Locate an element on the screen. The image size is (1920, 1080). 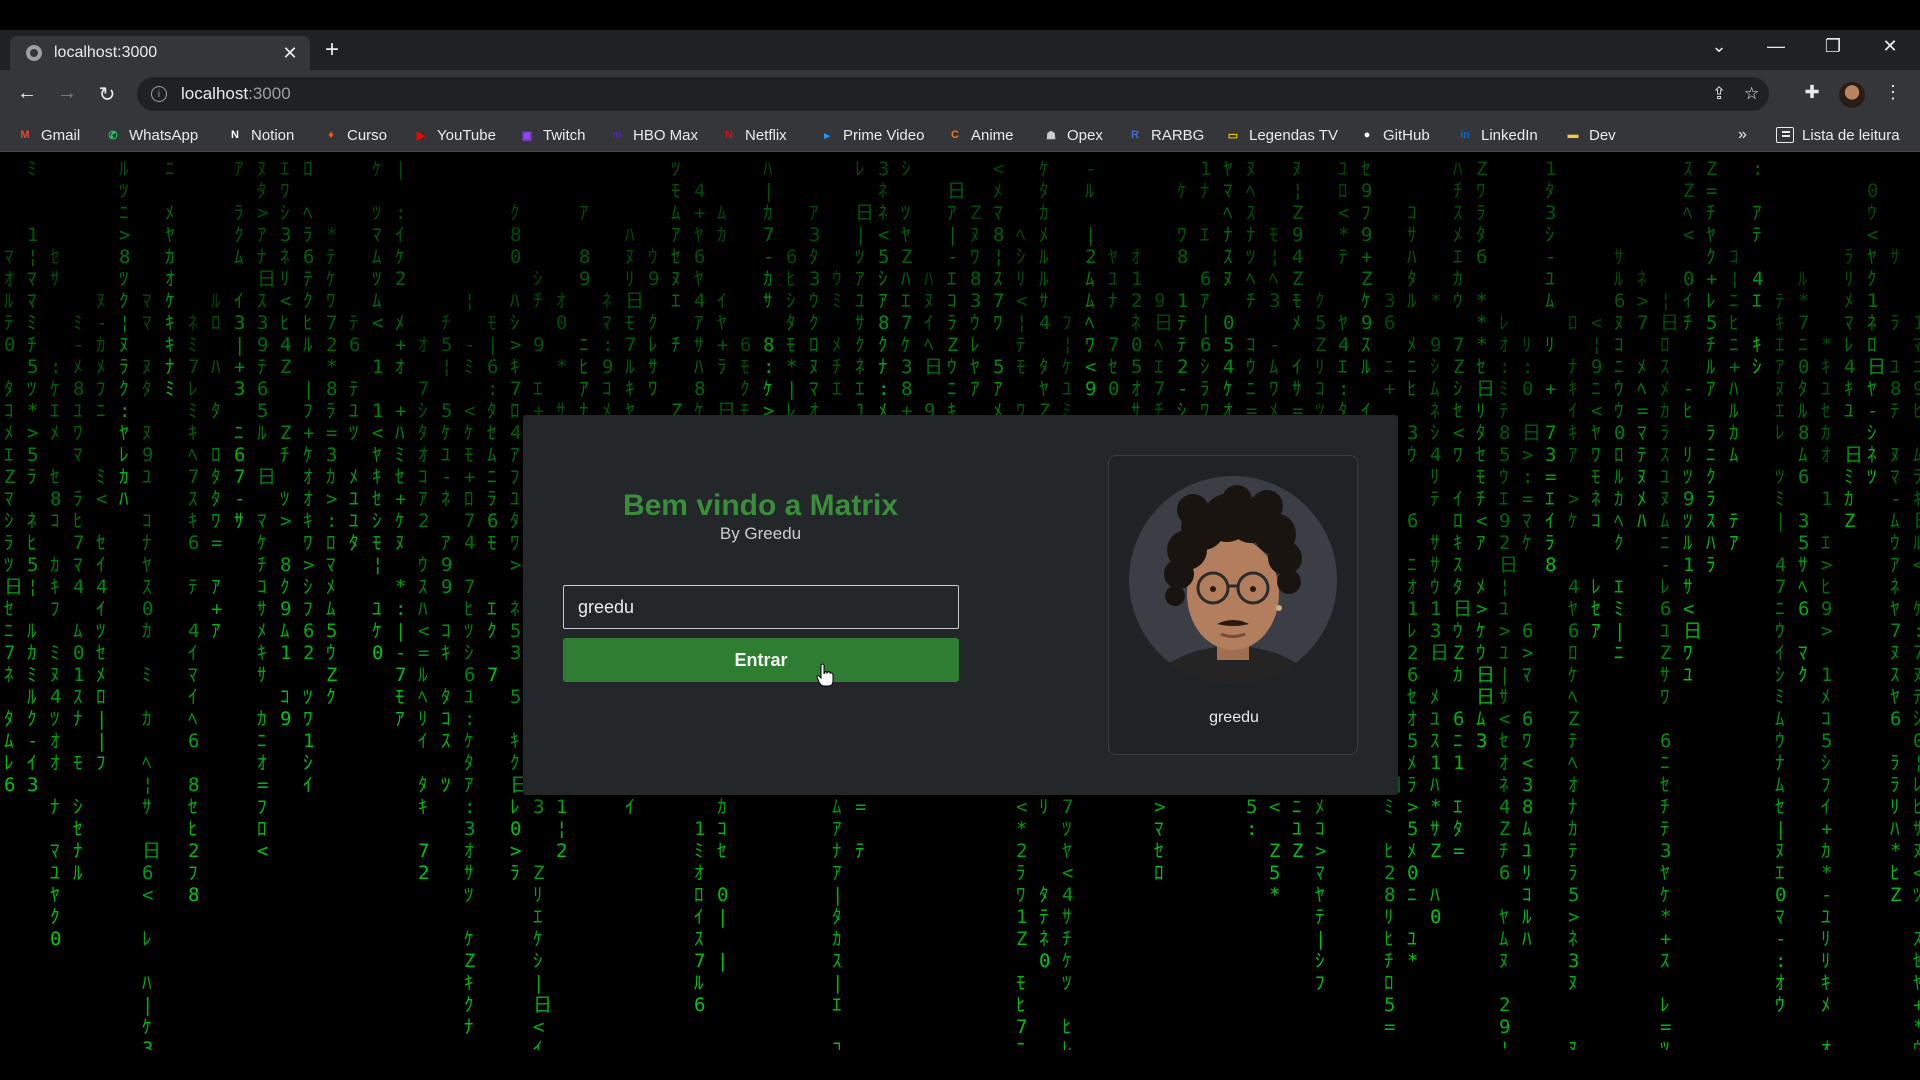
bookmark-prime-video: ▸ Prime Video is located at coordinates (871, 135).